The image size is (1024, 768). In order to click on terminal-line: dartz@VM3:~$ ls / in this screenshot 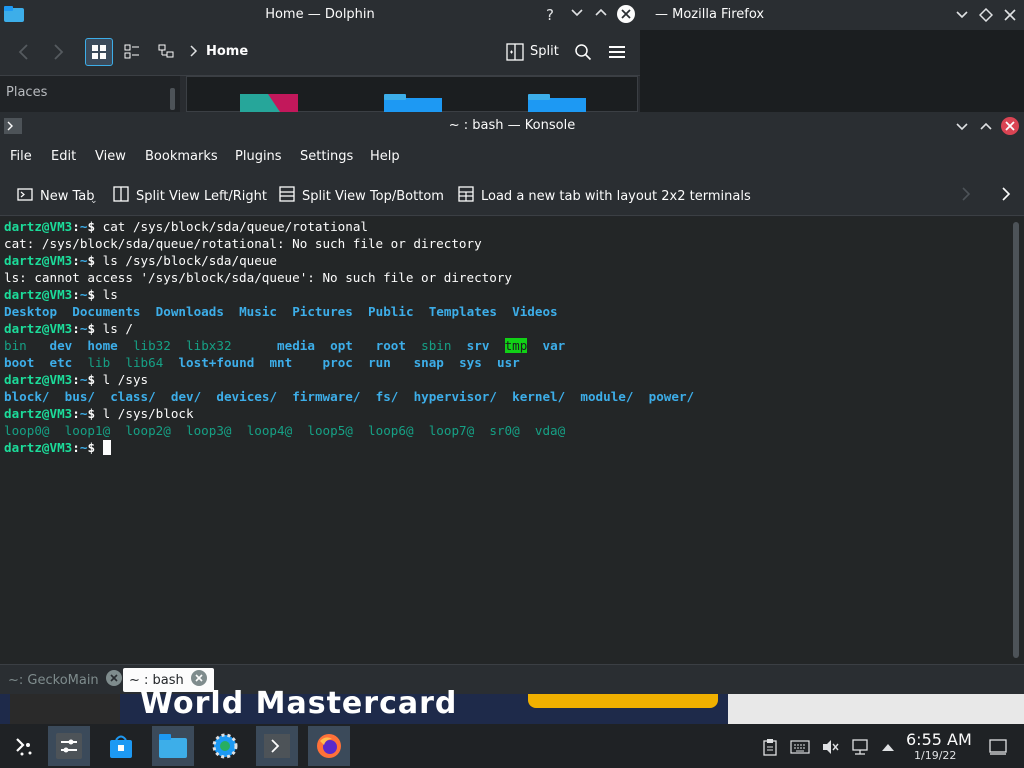, I will do `click(68, 328)`.